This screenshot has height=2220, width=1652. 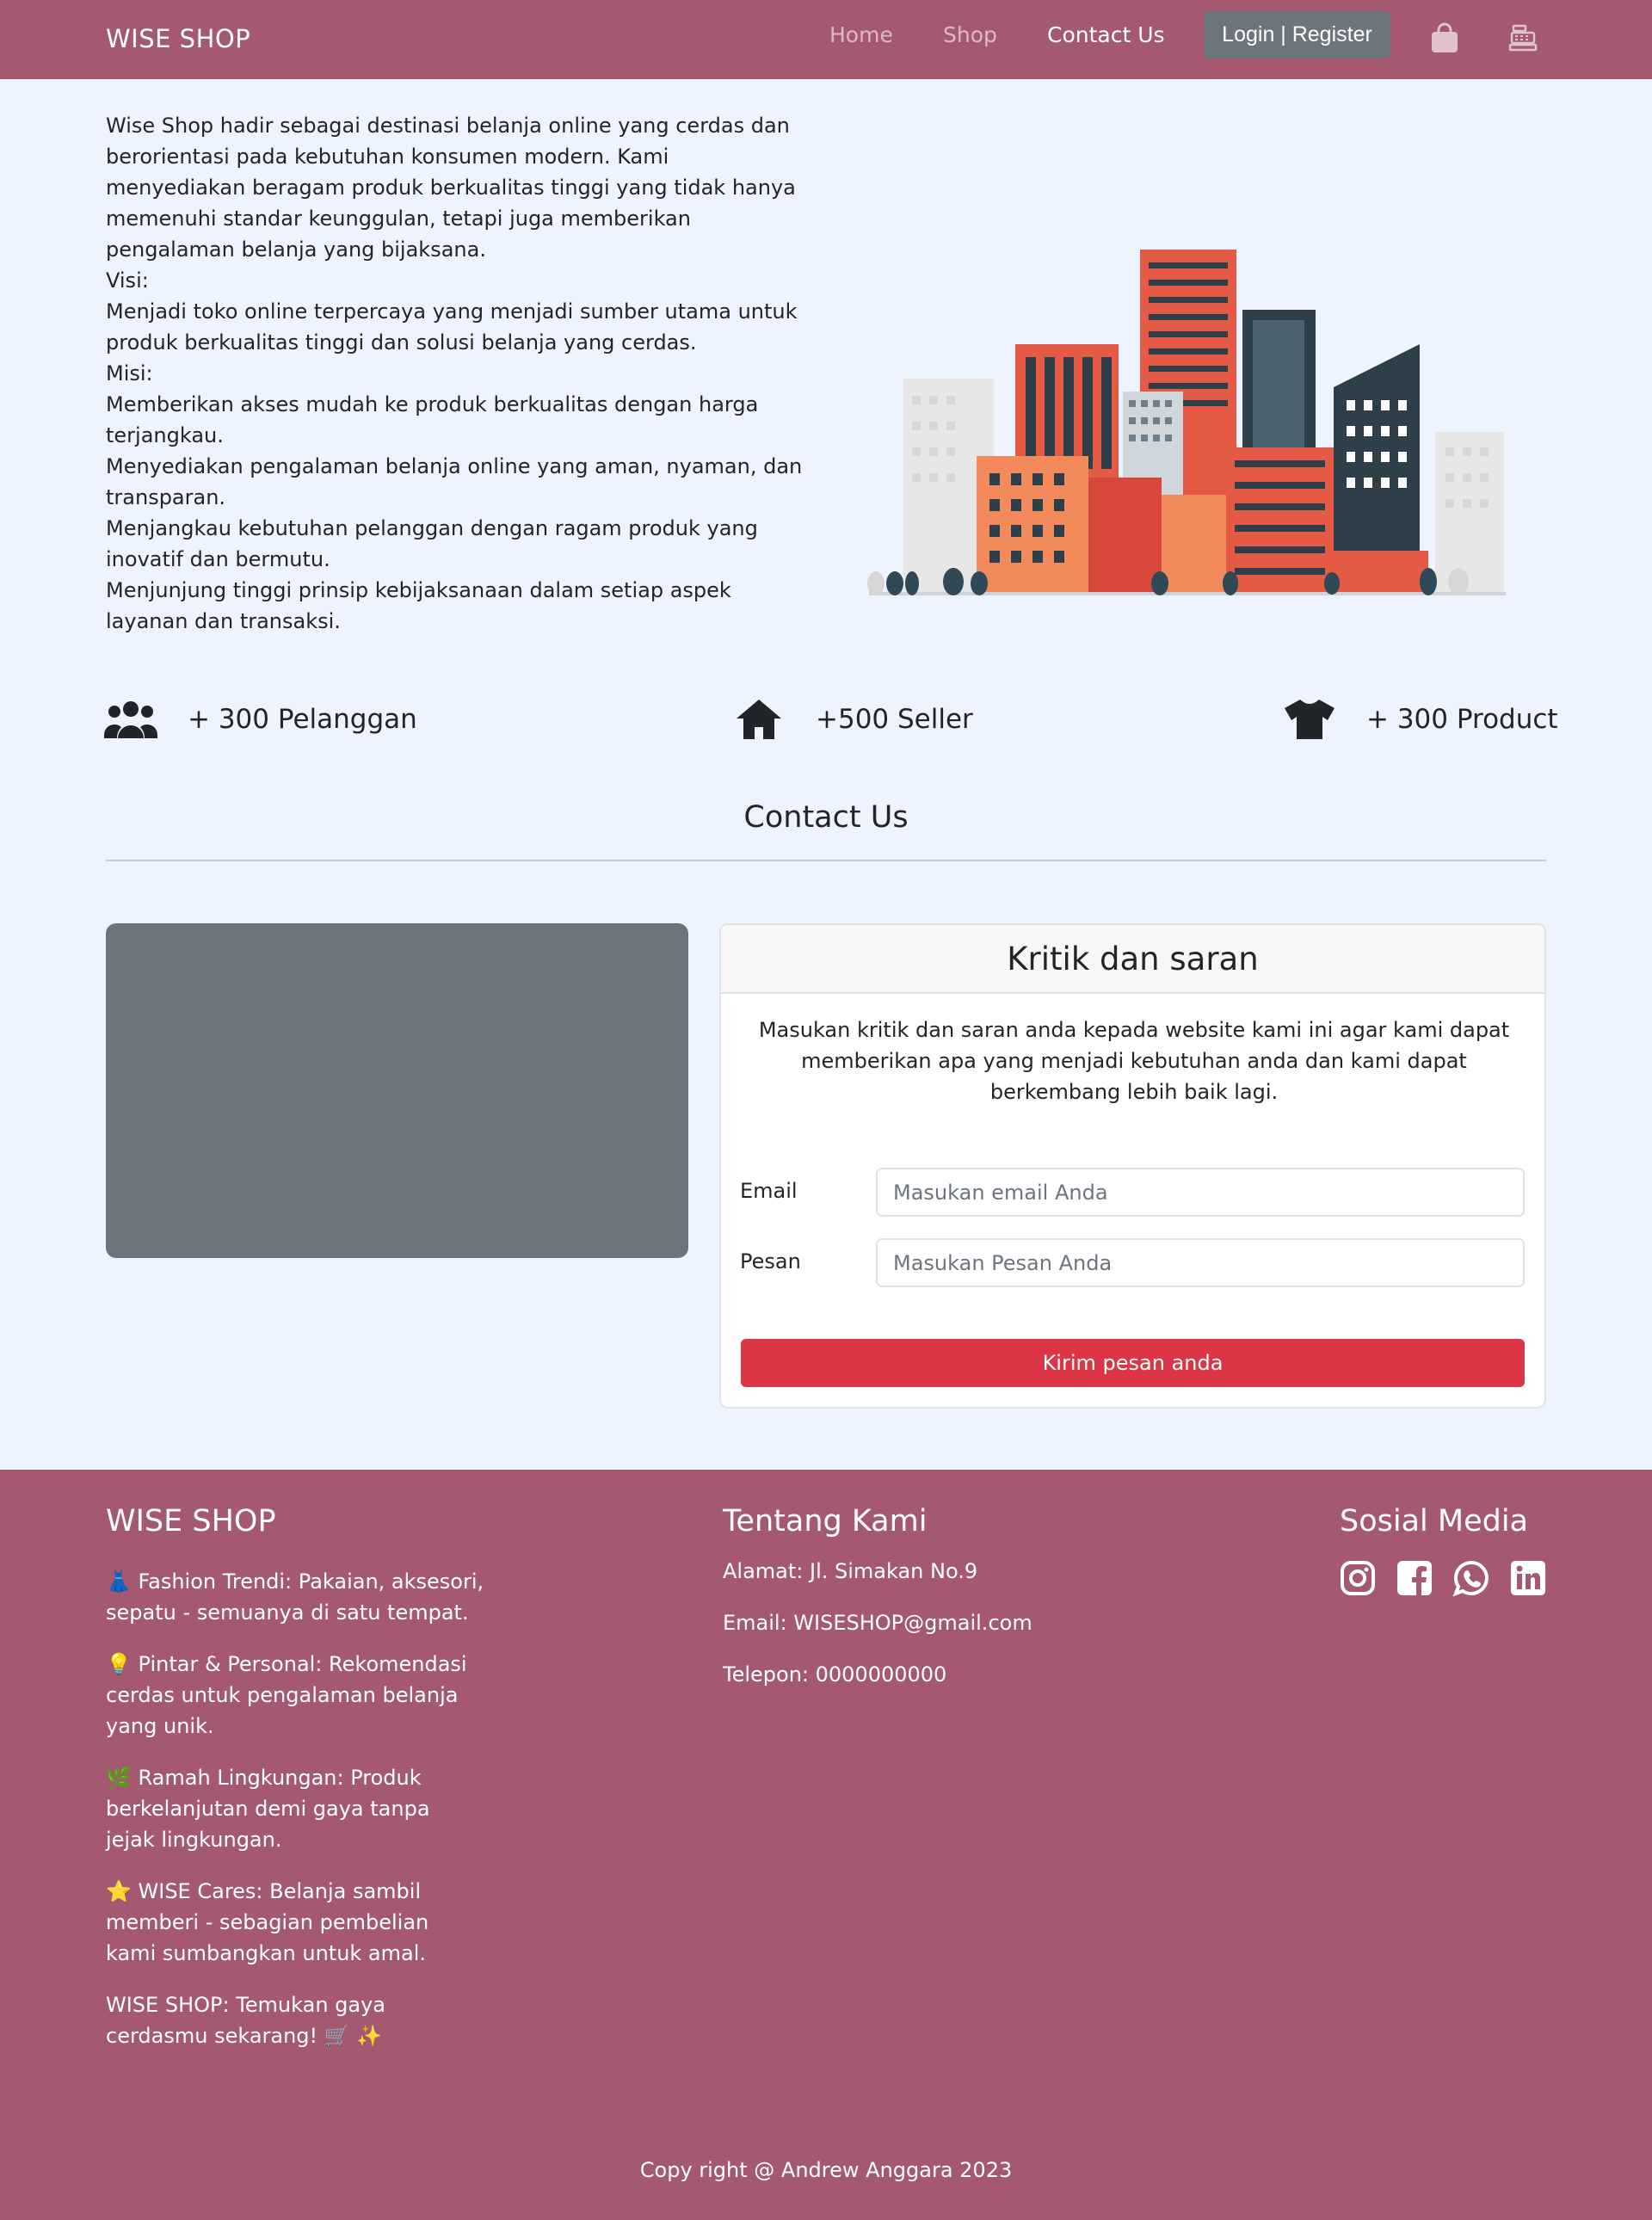 What do you see at coordinates (1414, 1578) in the screenshot?
I see `facebook-icon` at bounding box center [1414, 1578].